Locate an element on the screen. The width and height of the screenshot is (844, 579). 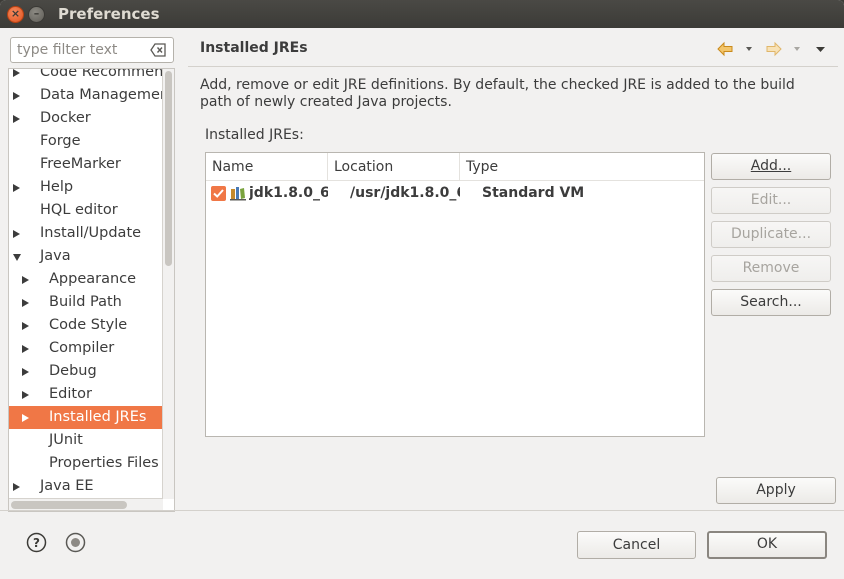
tree-item-label: Build Path is located at coordinates (85, 302).